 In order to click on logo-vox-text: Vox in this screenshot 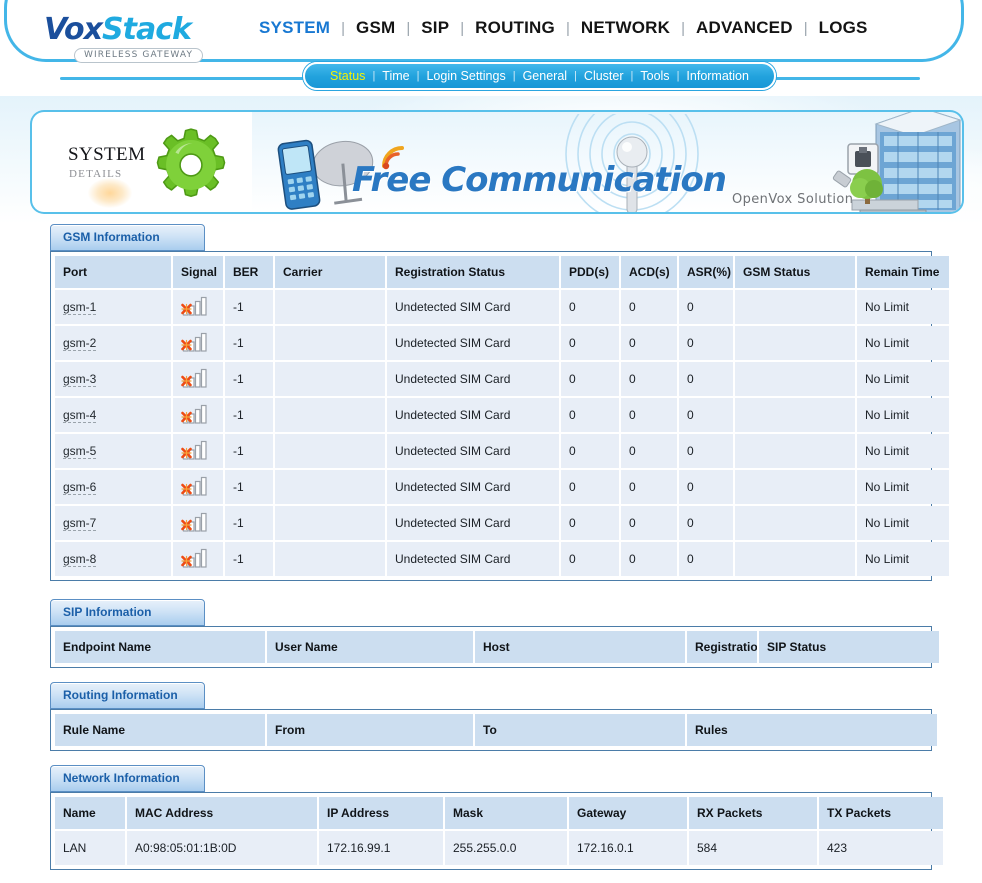, I will do `click(73, 29)`.